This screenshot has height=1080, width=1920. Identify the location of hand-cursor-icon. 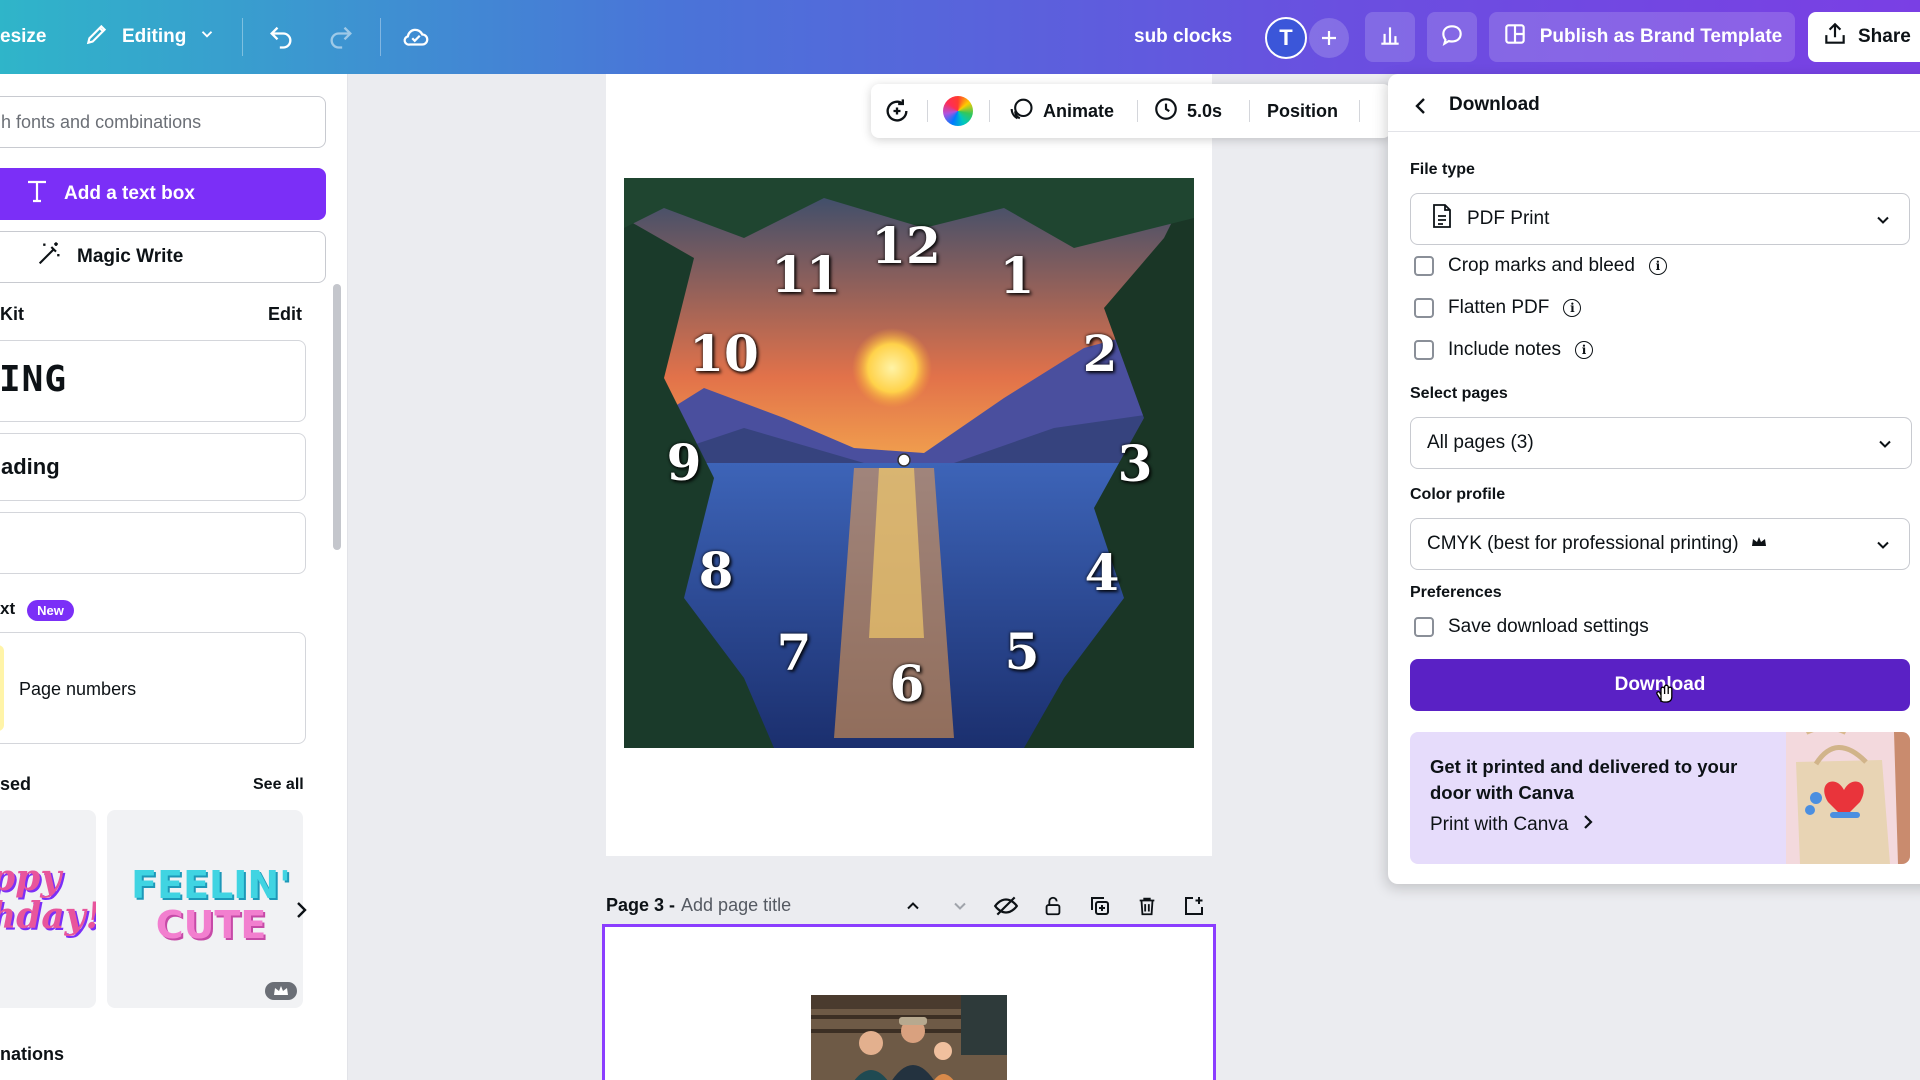
(1665, 692).